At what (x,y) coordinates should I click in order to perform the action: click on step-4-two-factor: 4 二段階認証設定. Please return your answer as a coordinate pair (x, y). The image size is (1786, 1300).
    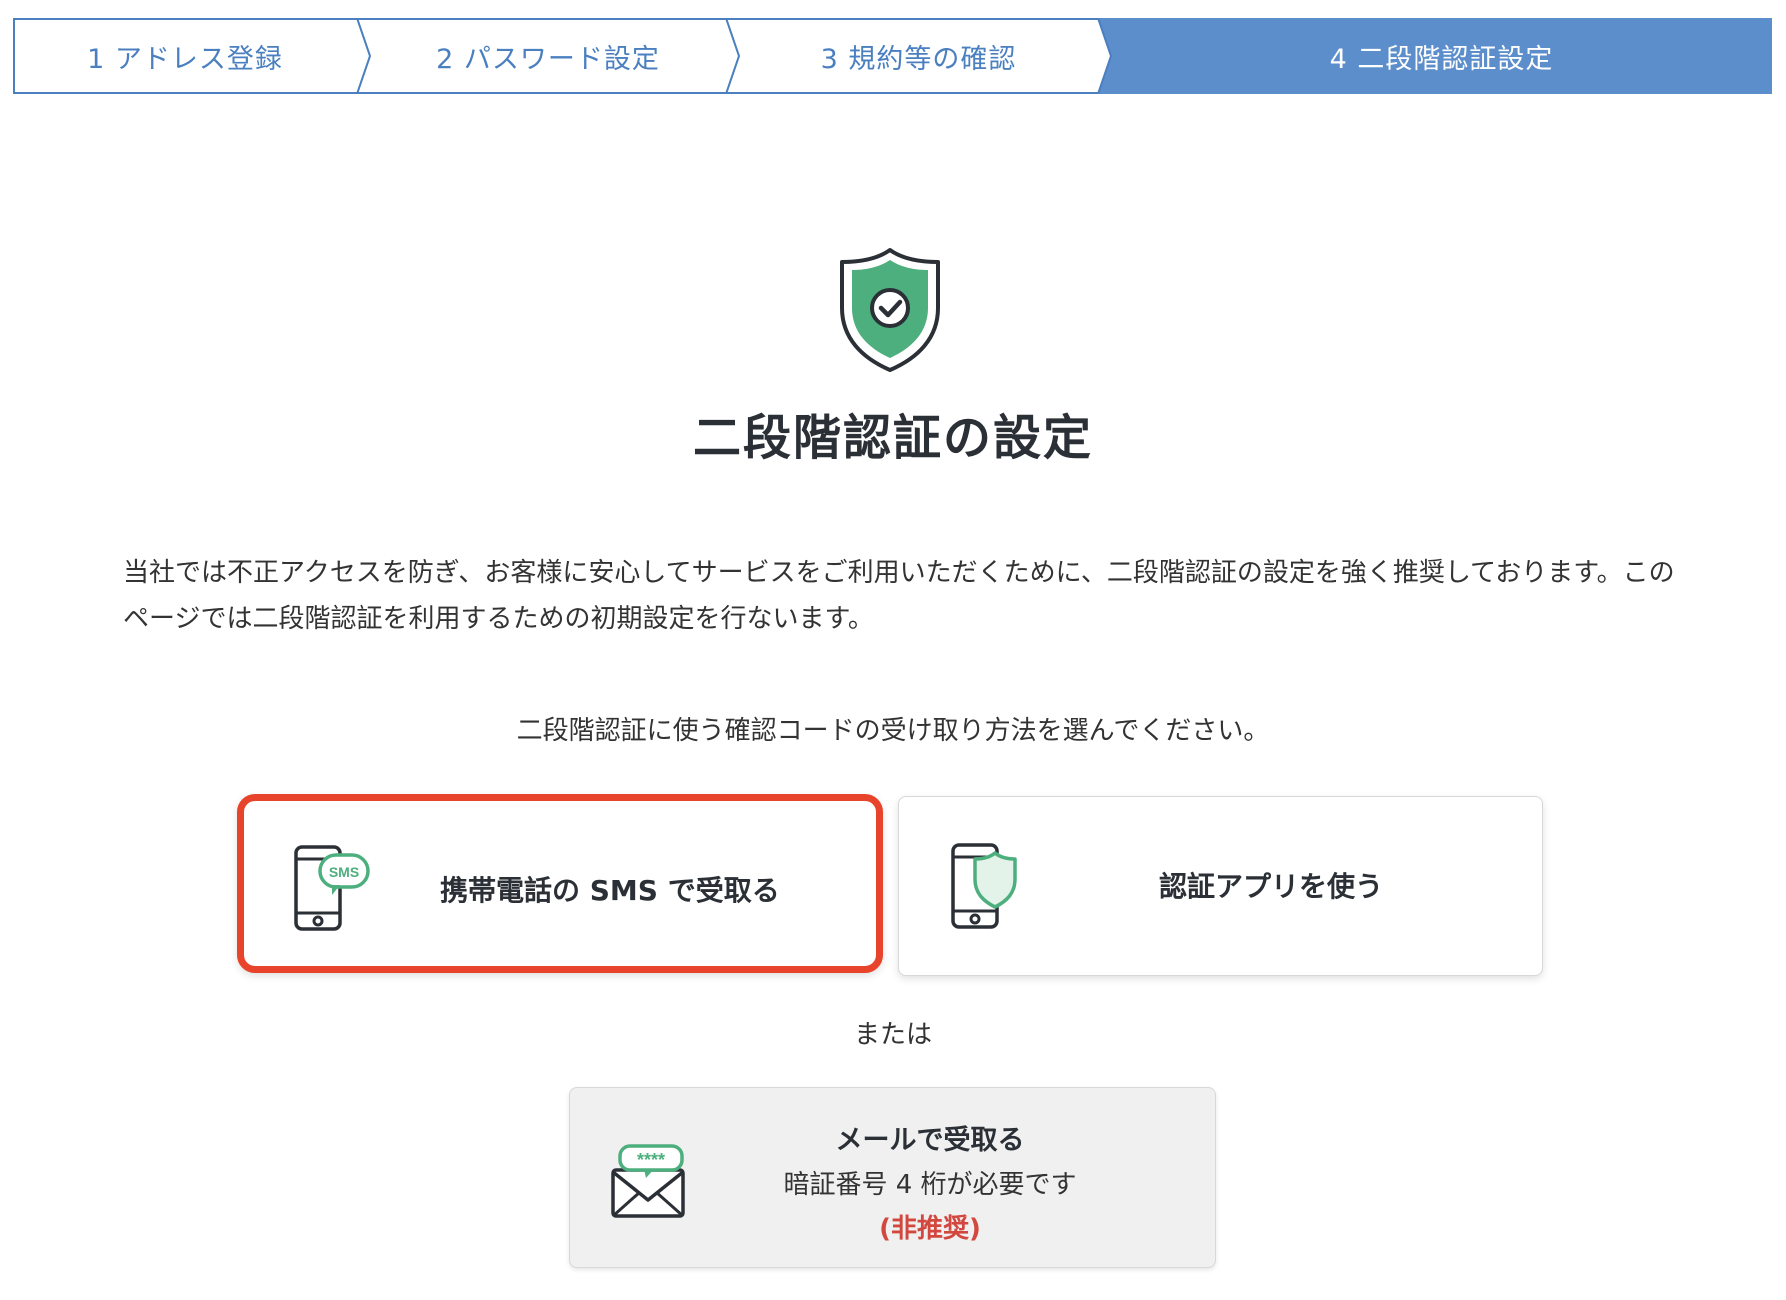
    Looking at the image, I should click on (1441, 59).